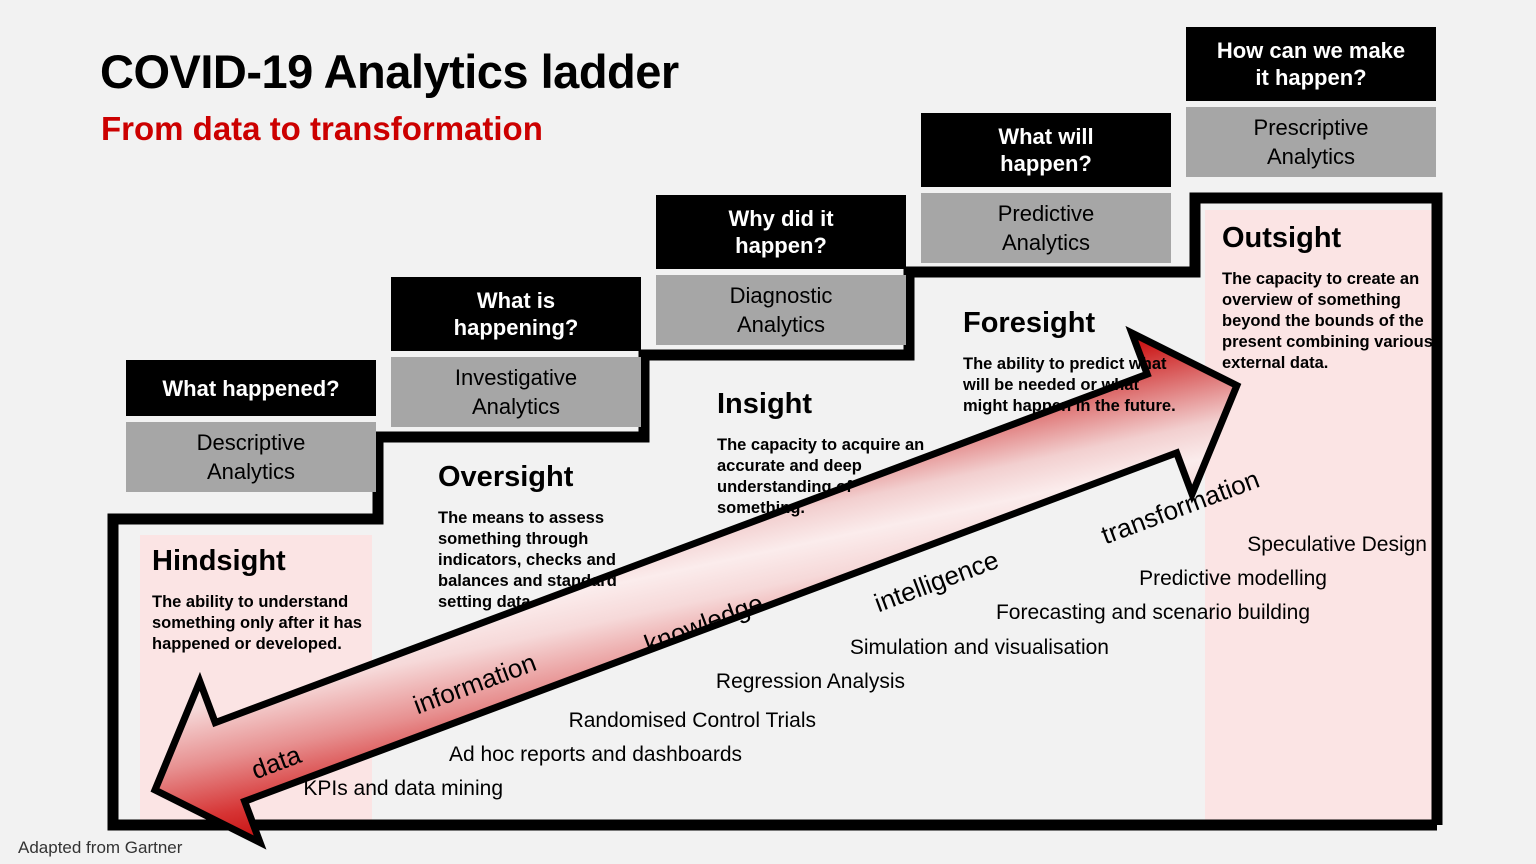 The image size is (1536, 864). Describe the element at coordinates (1311, 142) in the screenshot. I see `step-answer-box: Prescriptive Analytics` at that location.